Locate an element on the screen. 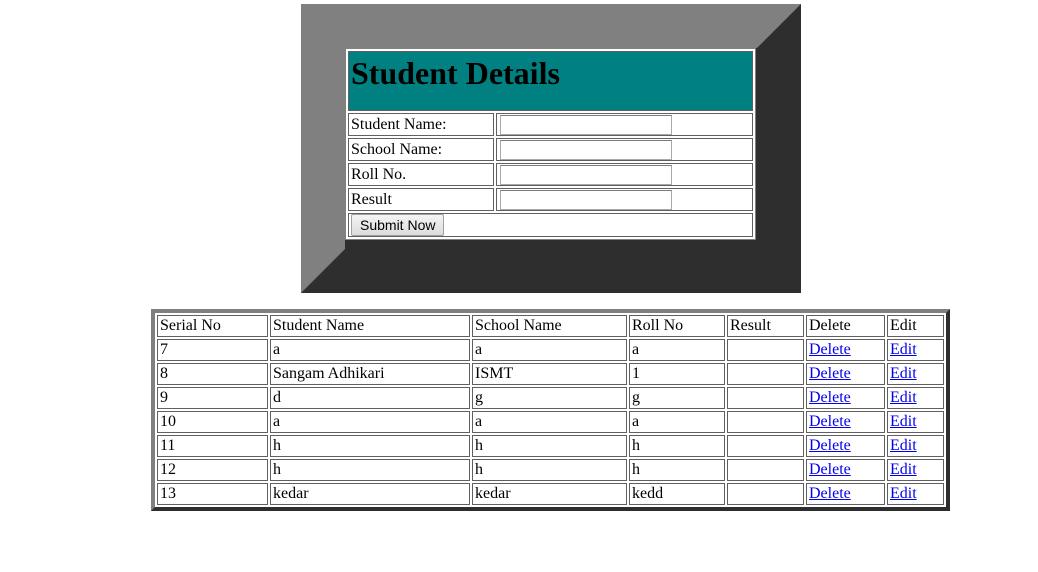  table-row: 8 Sangam Adhikari ISMT 1 Delete Edit is located at coordinates (550, 374).